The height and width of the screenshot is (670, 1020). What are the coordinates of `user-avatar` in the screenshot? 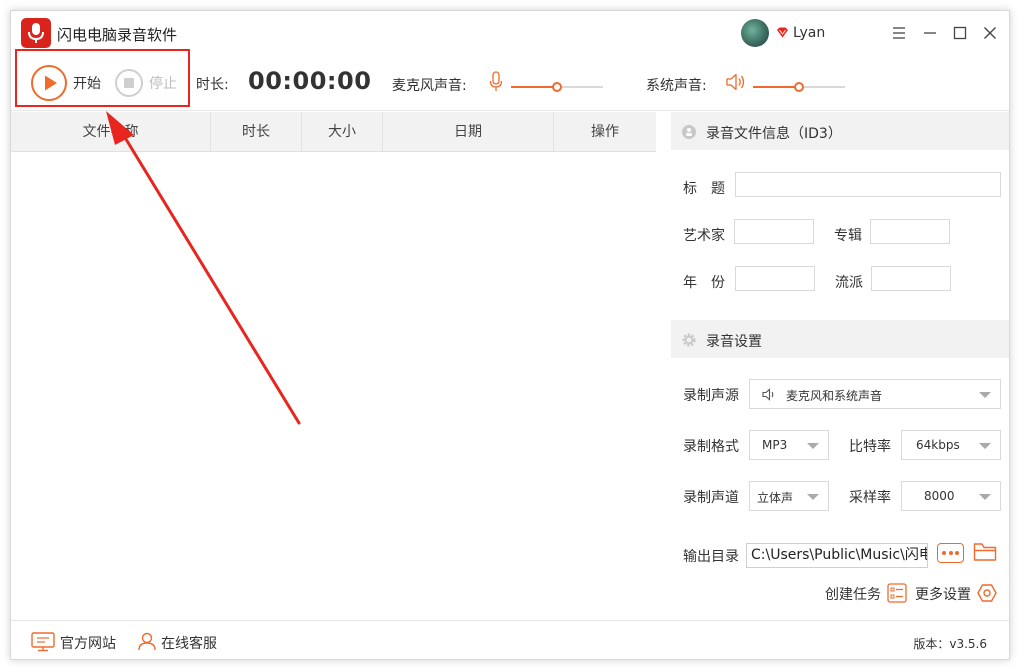 It's located at (755, 33).